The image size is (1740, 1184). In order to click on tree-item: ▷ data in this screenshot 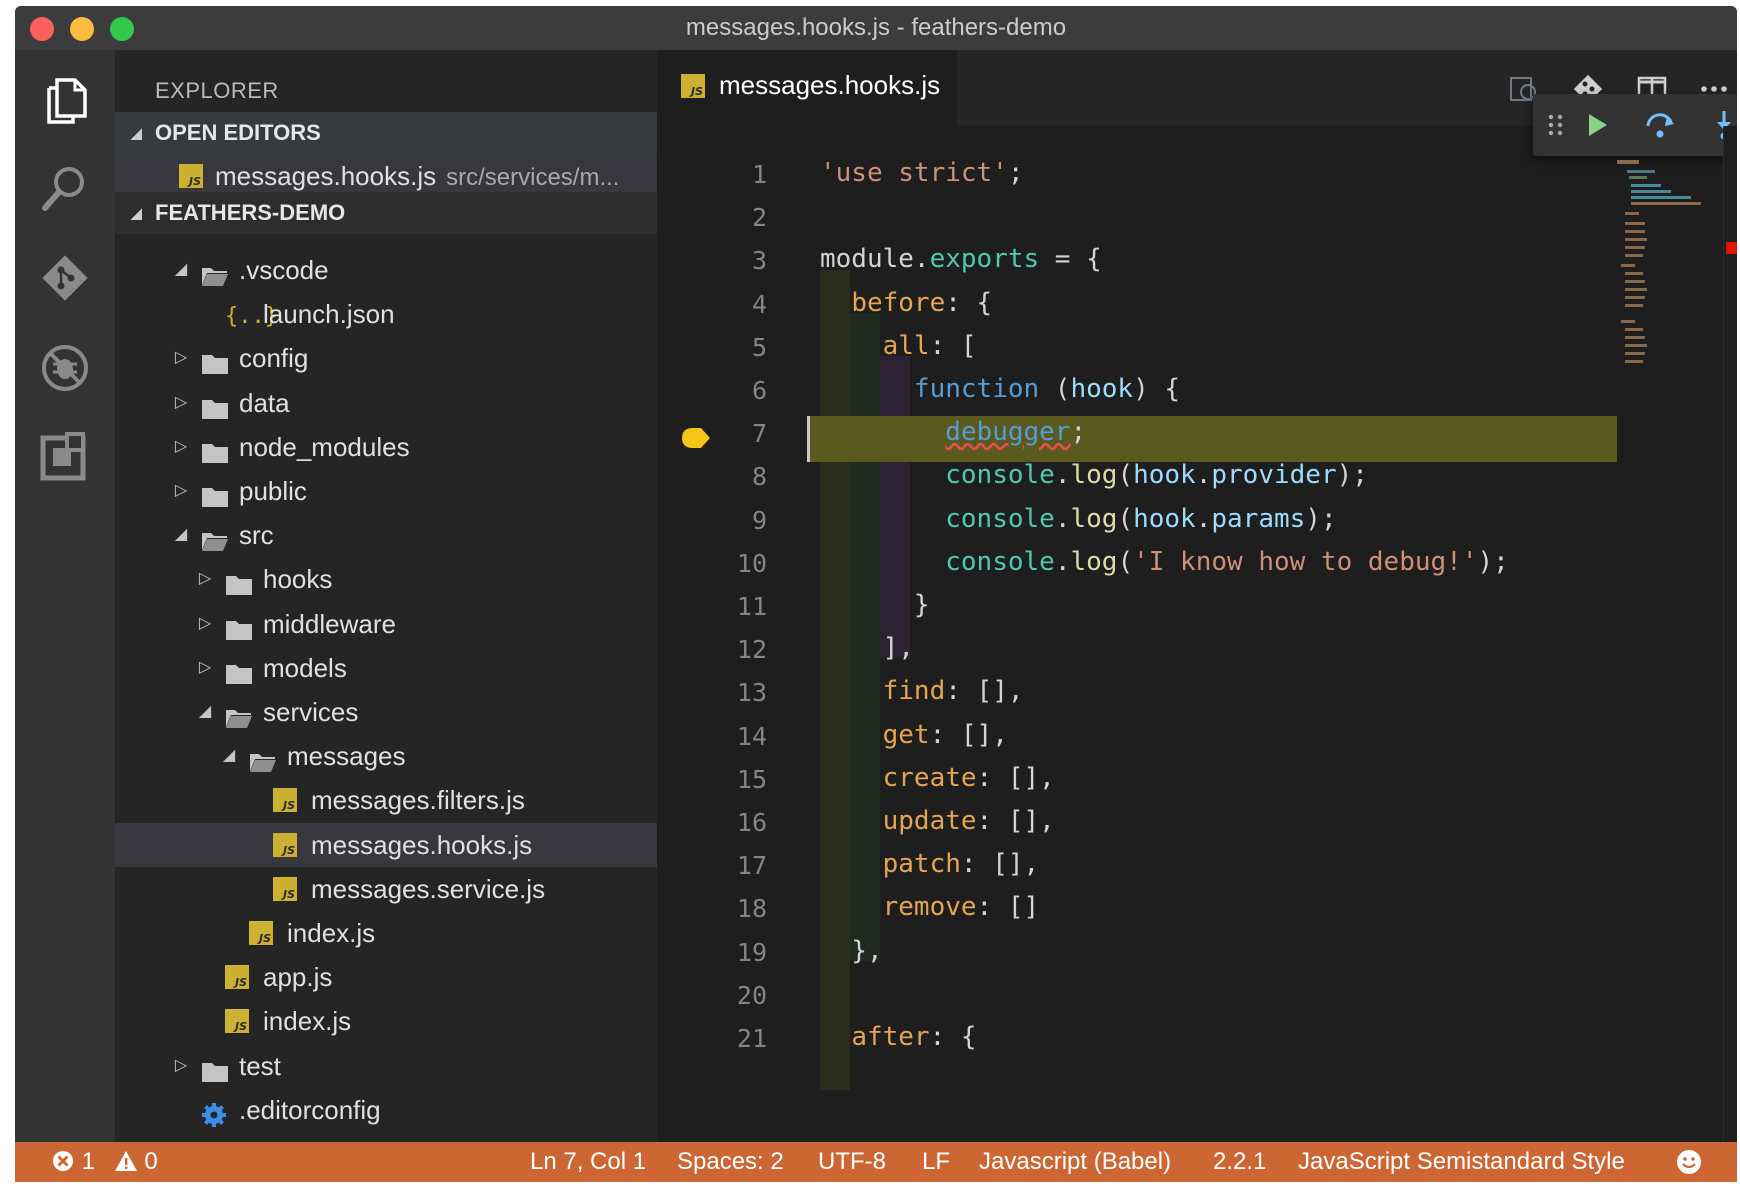, I will do `click(386, 403)`.